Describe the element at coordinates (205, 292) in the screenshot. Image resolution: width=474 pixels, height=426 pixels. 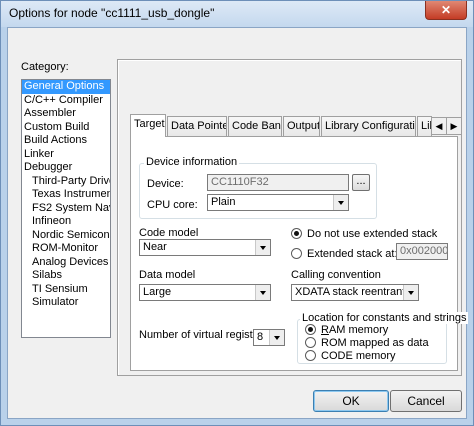
I see `data-model-select: Large` at that location.